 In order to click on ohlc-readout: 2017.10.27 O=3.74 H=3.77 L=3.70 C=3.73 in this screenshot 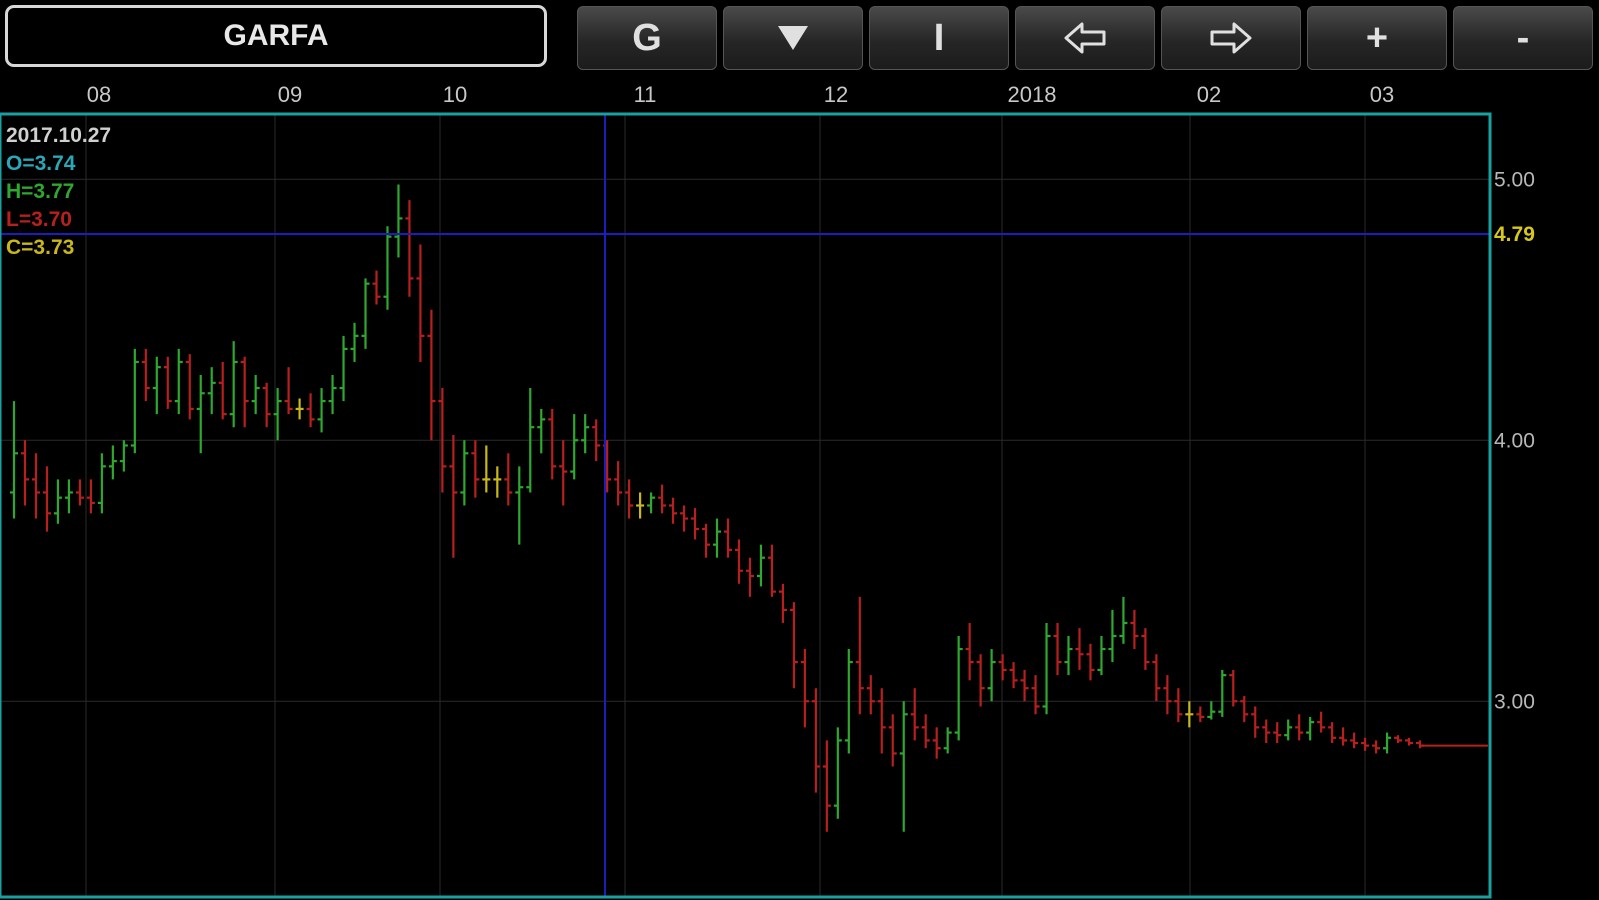, I will do `click(58, 192)`.